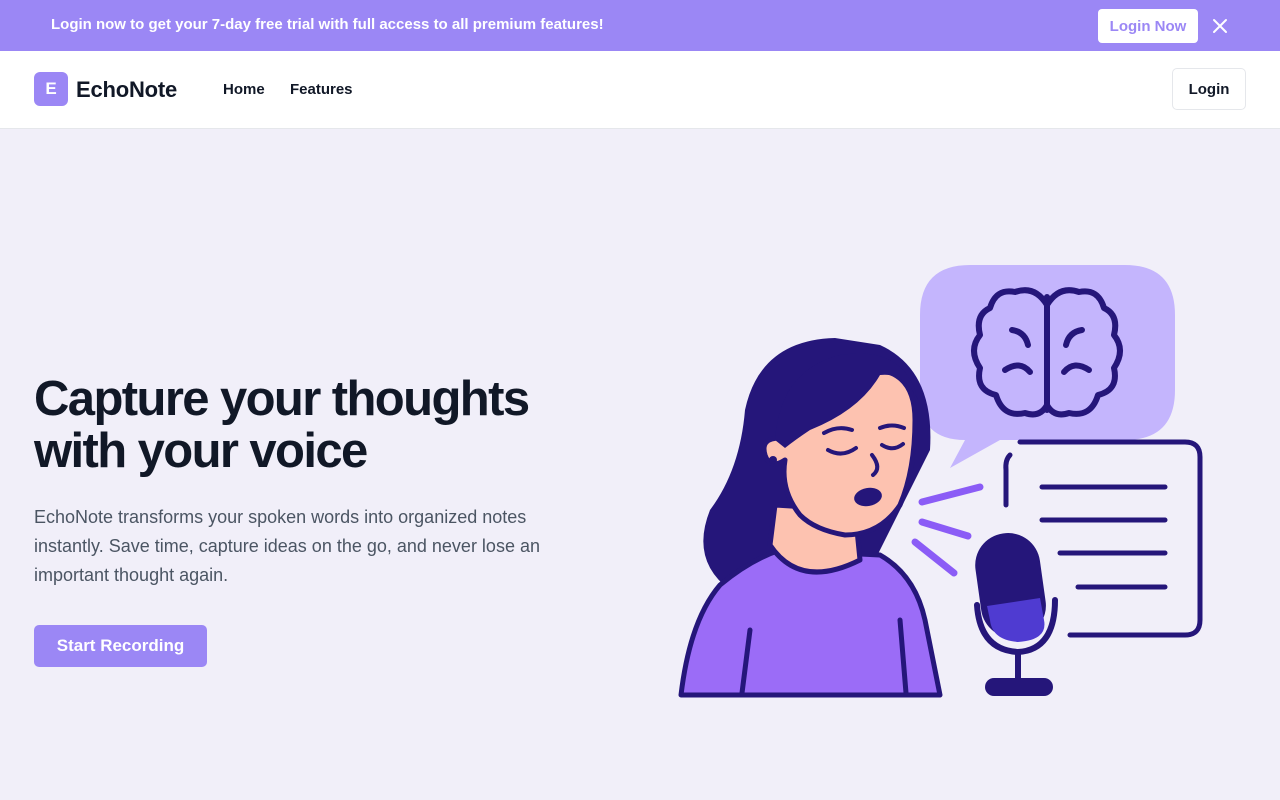  I want to click on hero-title: Capture your thoughts with your voice, so click(282, 425).